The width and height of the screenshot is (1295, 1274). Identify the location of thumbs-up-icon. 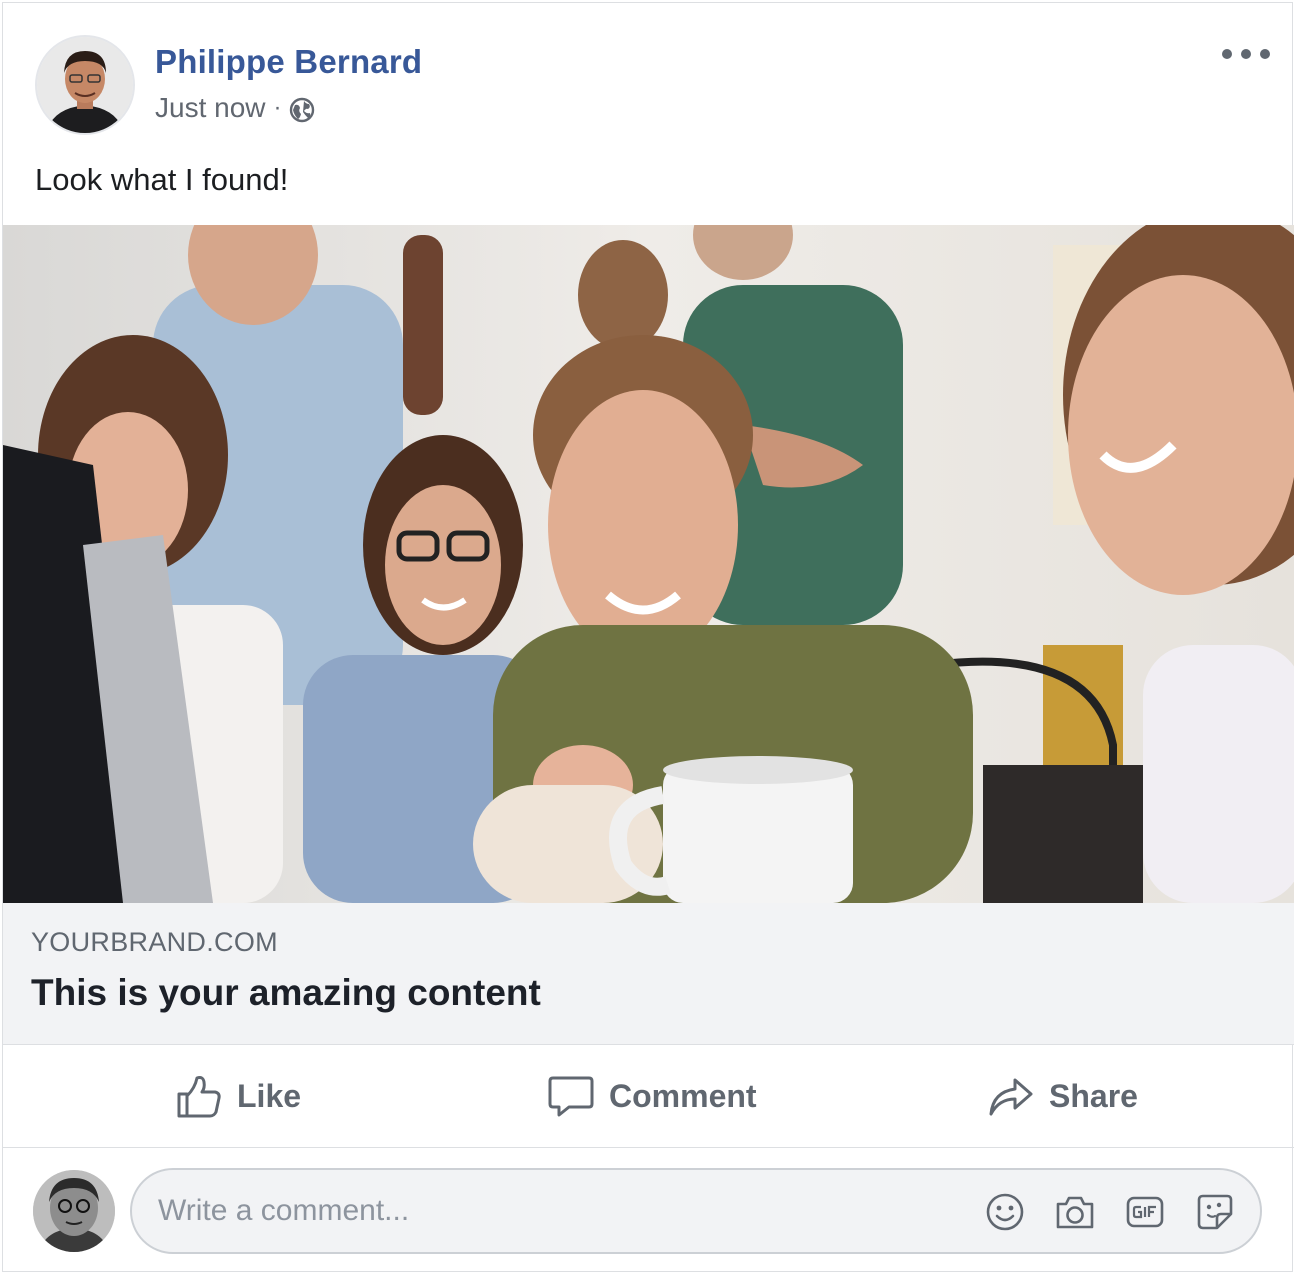
(199, 1097).